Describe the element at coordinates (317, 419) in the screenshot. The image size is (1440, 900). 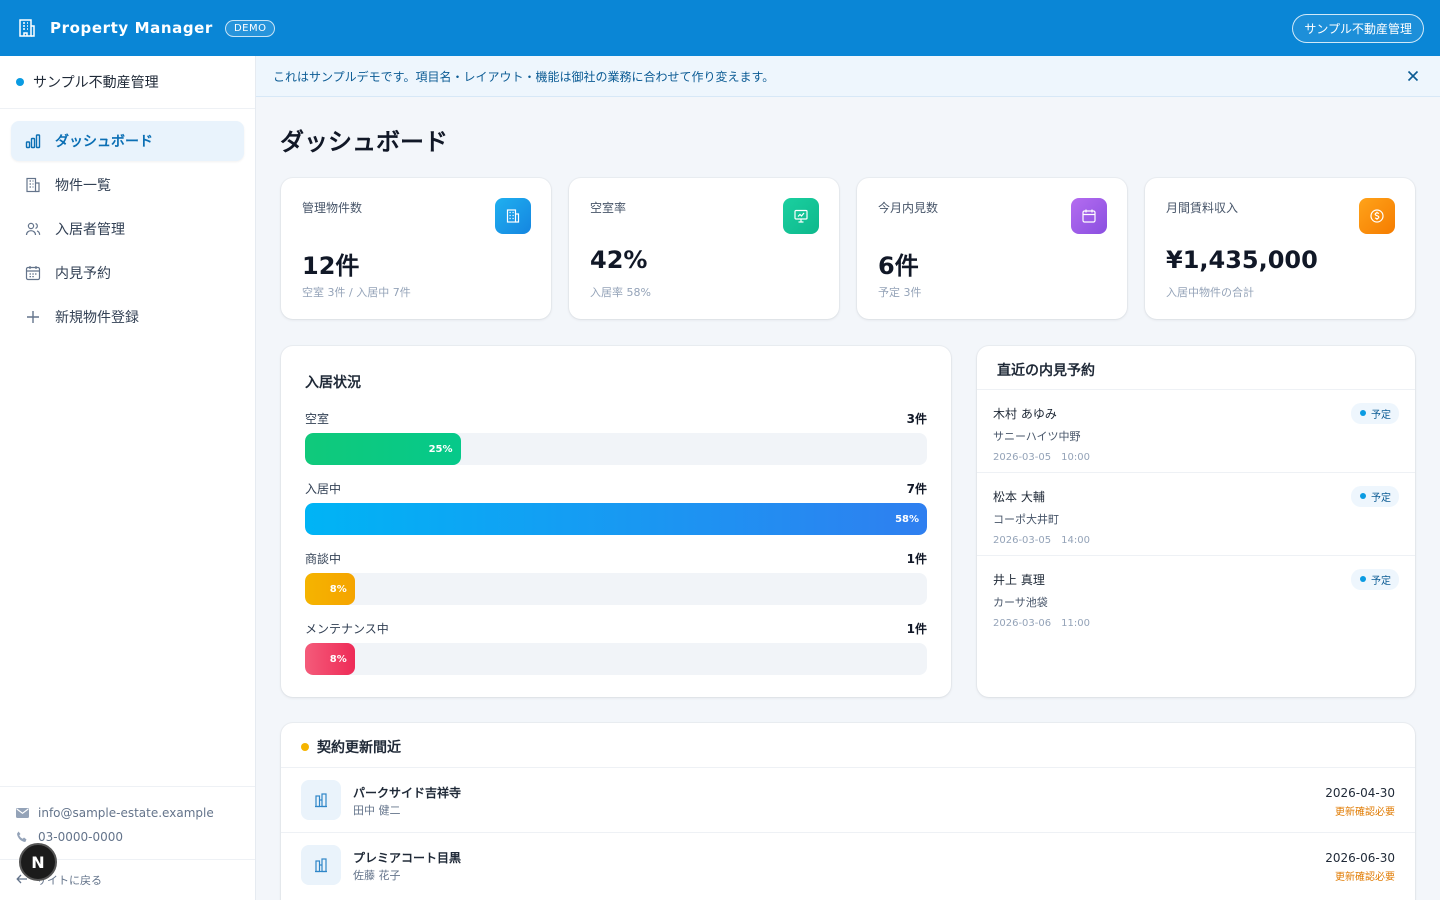
I see `bar-label: 空室` at that location.